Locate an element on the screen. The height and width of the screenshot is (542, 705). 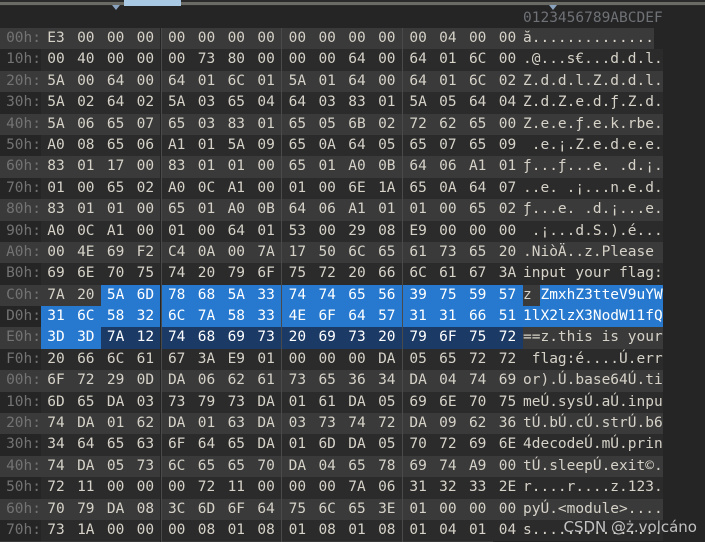
ascii-text: Z.d.Z.e.d.ƒ.Z.d. is located at coordinates (593, 103).